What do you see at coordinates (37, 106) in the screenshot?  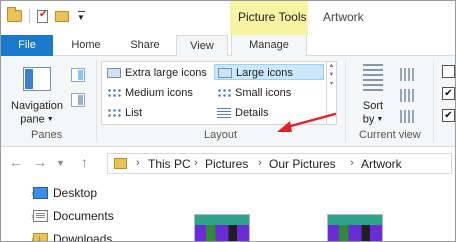 I see `navigation-pane-label-line1: Navigation` at bounding box center [37, 106].